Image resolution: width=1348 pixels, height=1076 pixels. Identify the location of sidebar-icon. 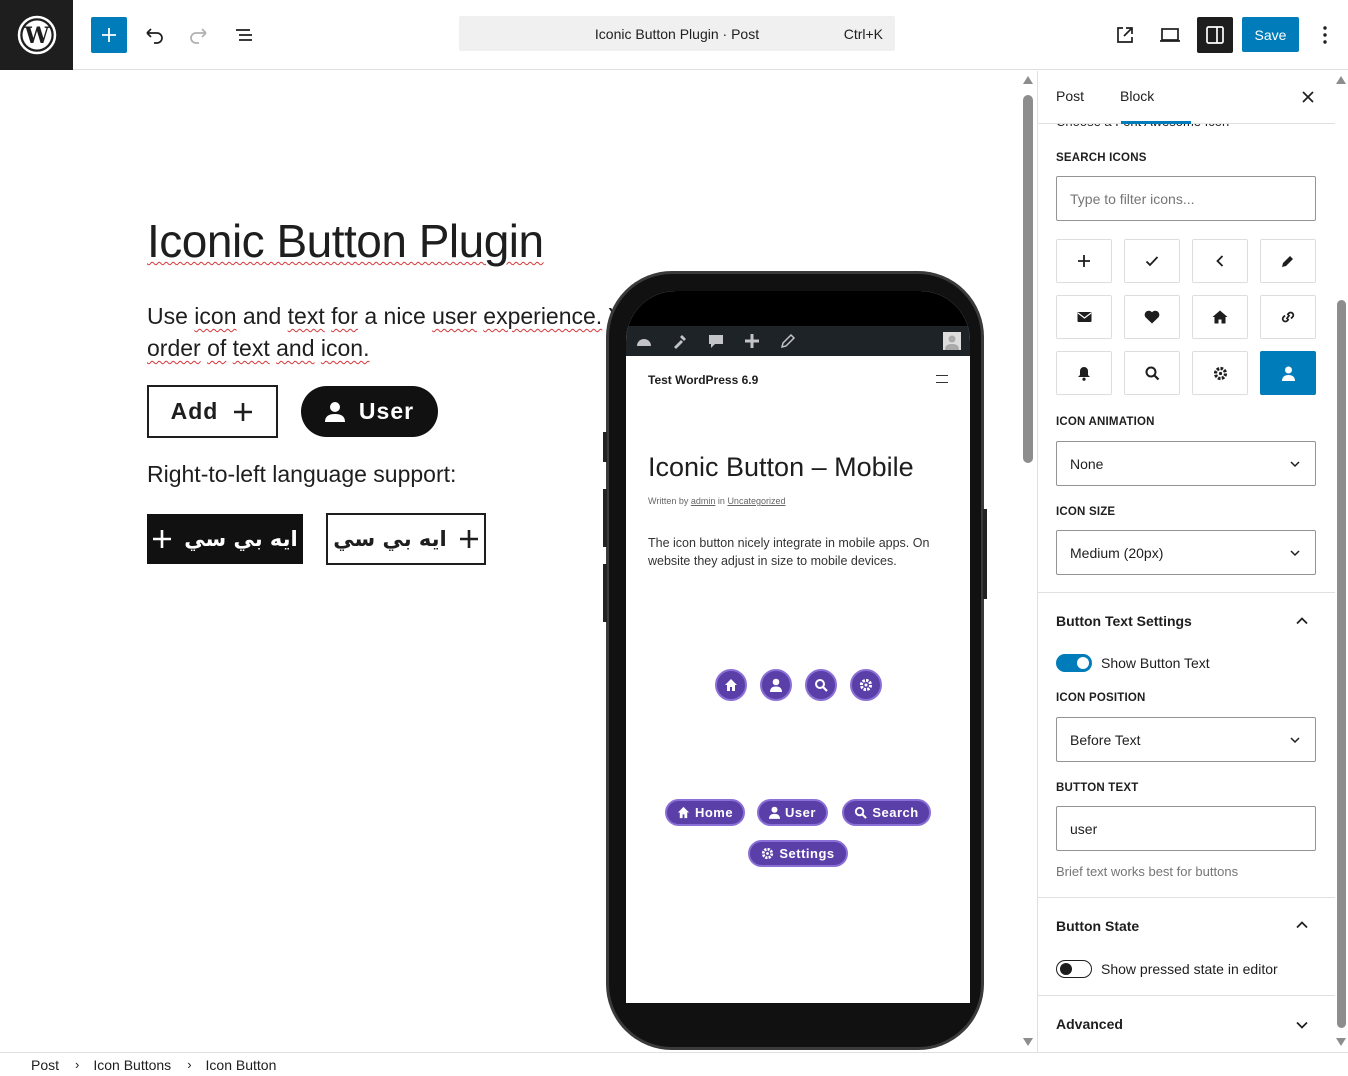
(1215, 35).